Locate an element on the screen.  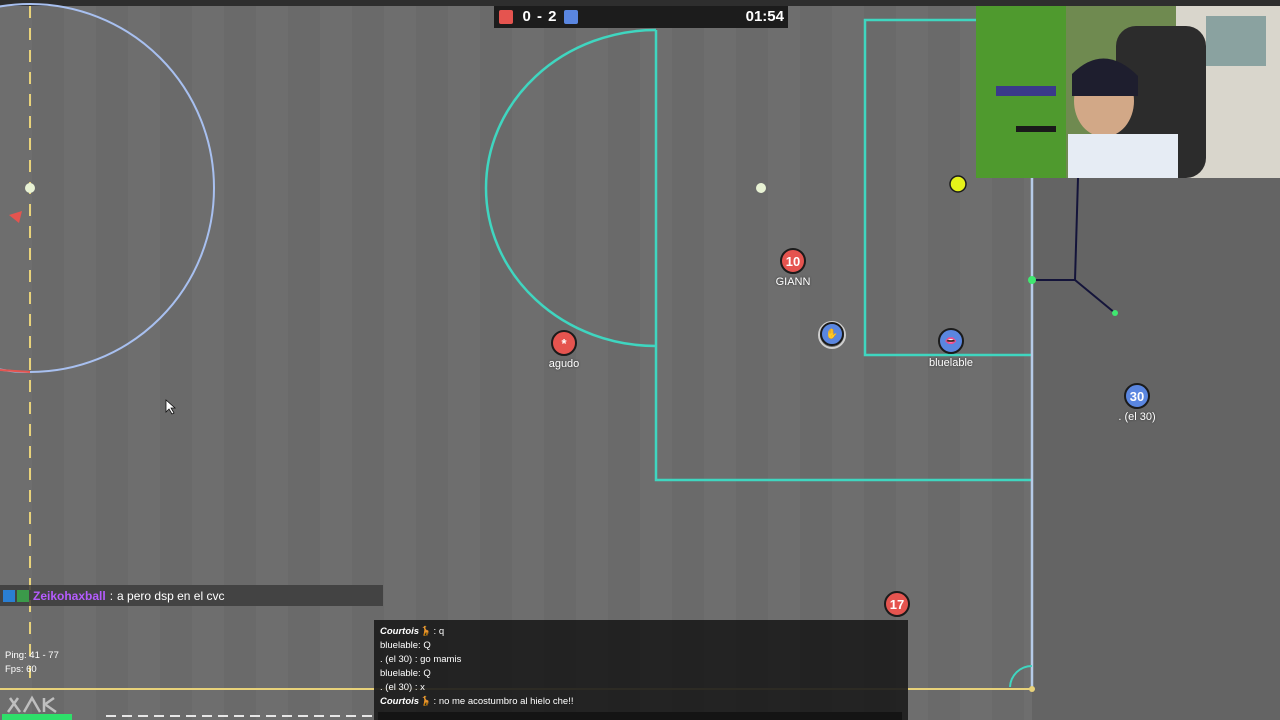
player-giann: 10 is located at coordinates (793, 261).